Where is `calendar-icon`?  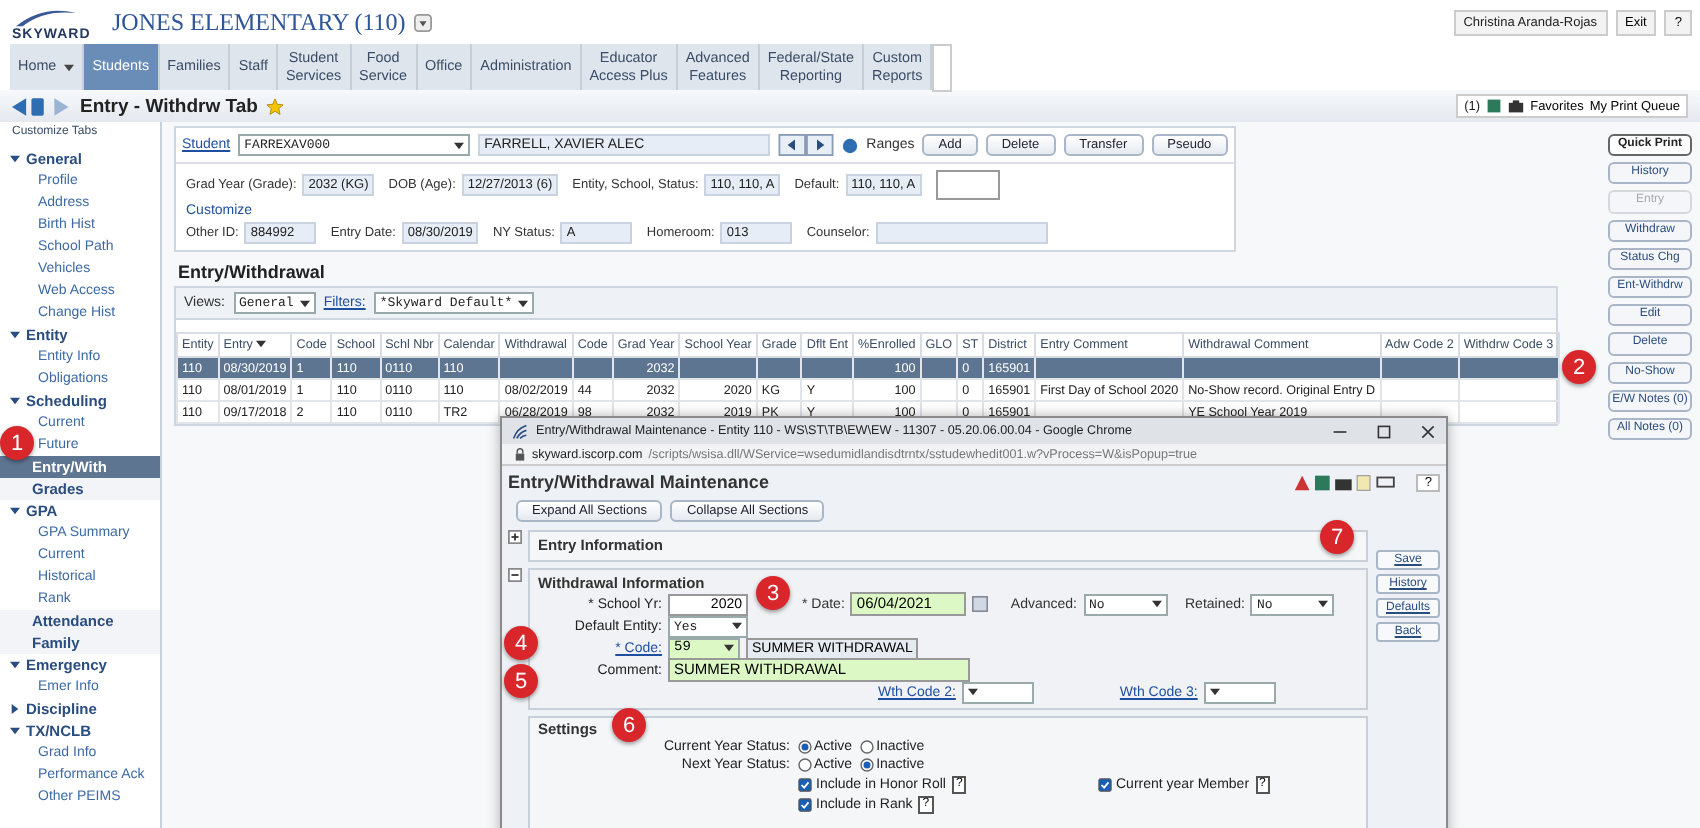 calendar-icon is located at coordinates (980, 604).